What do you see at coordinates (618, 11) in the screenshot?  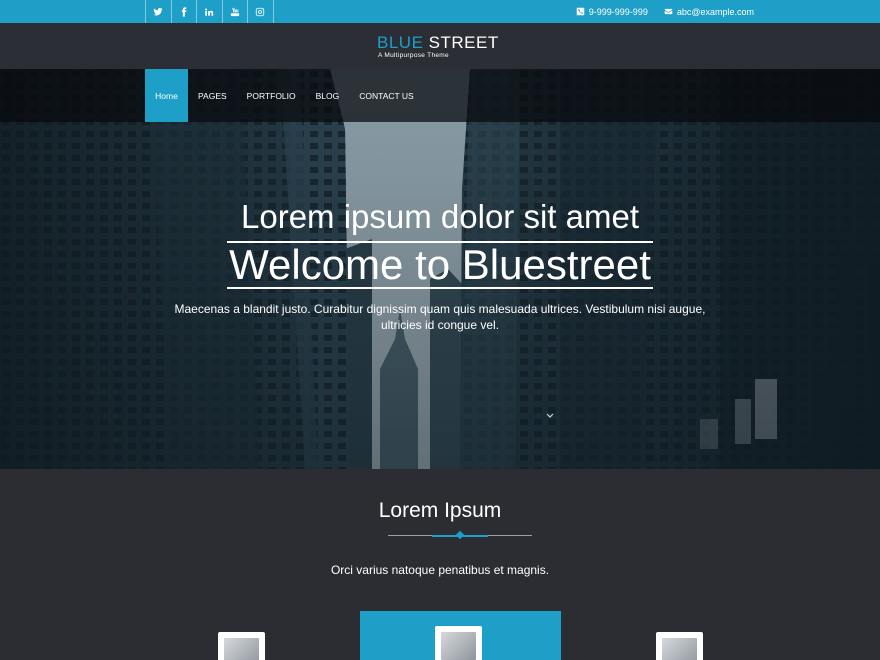 I see `phone-number: 9-999-999-999` at bounding box center [618, 11].